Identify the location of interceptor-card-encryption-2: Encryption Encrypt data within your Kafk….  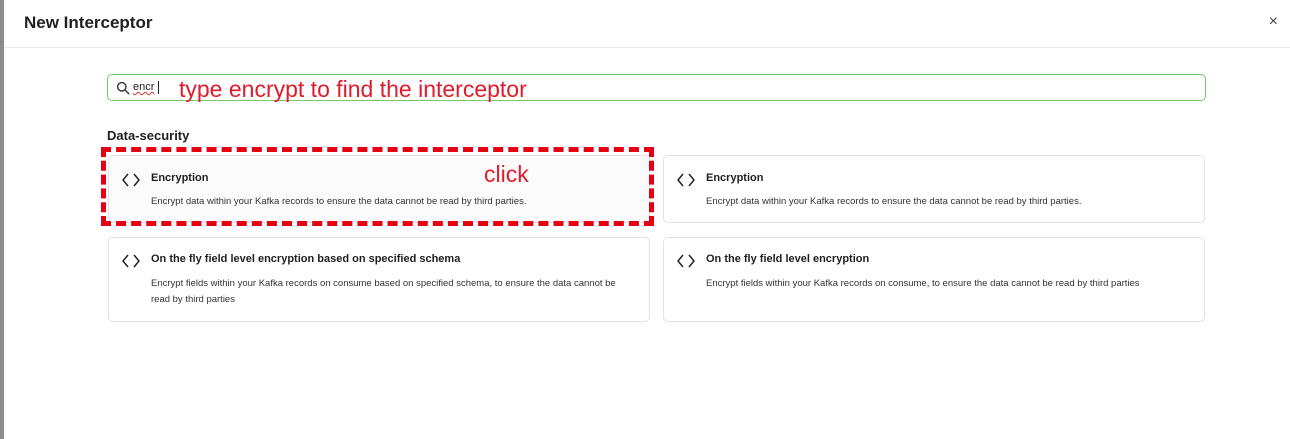
(934, 189).